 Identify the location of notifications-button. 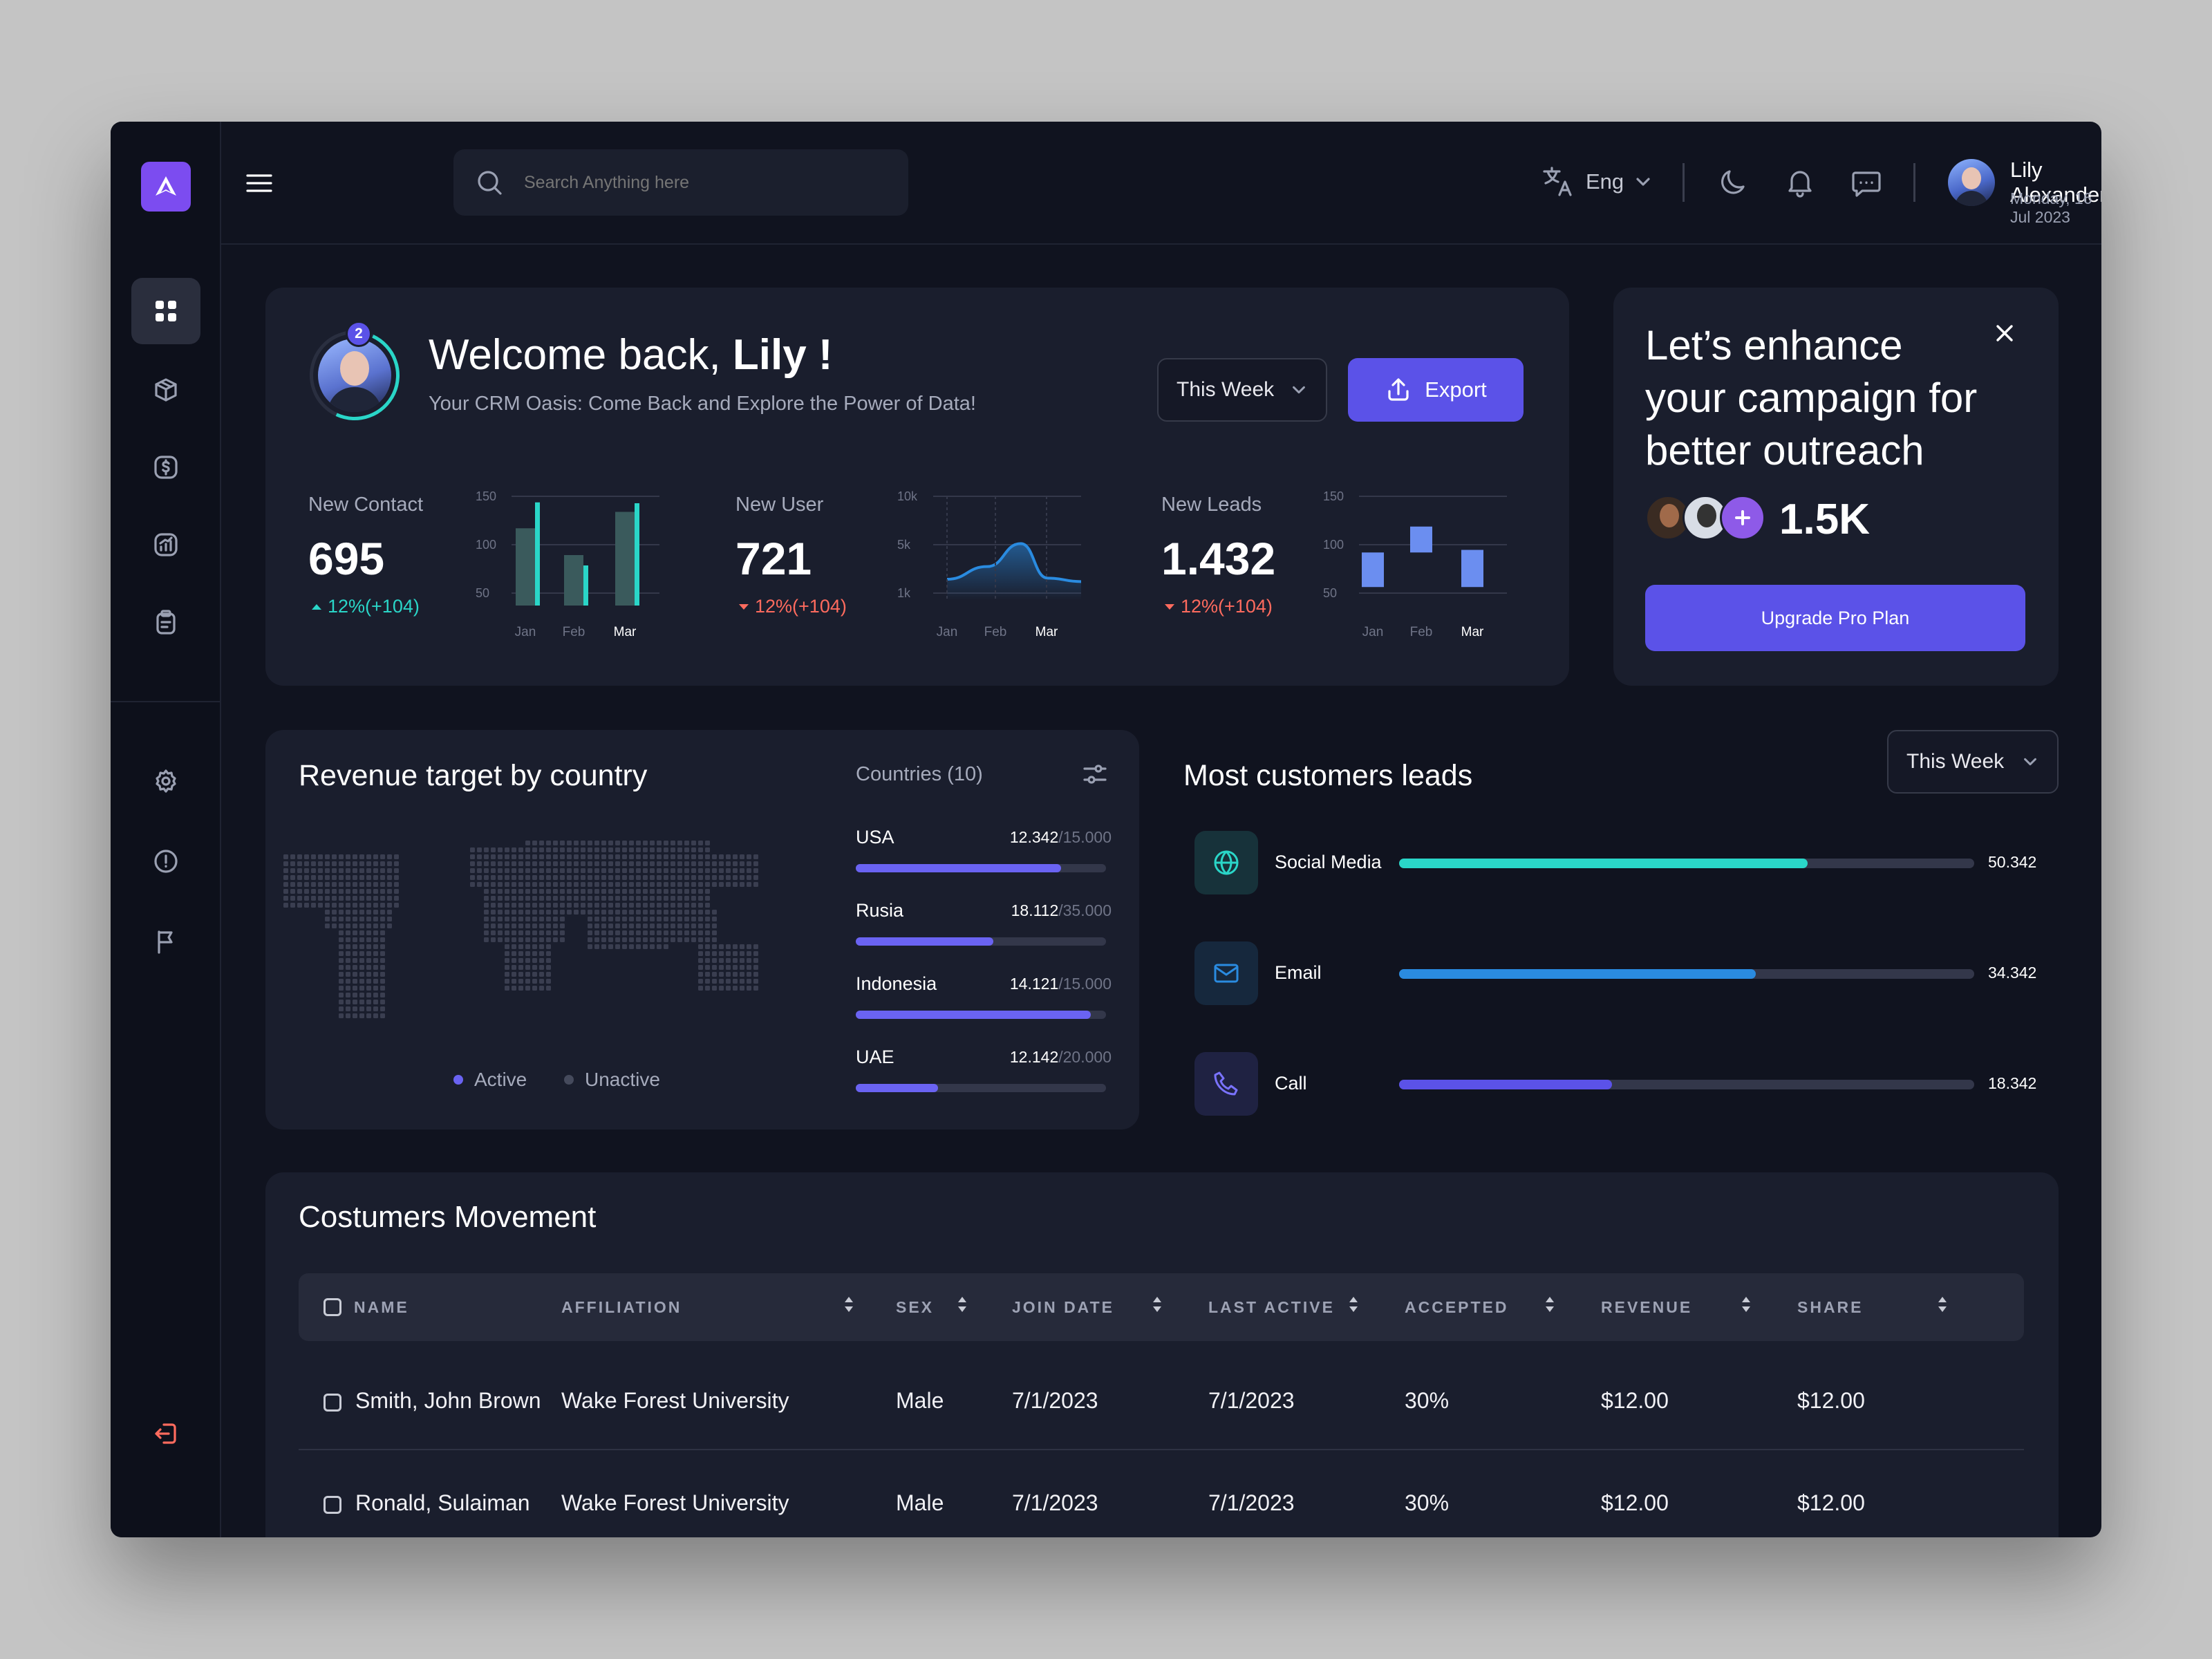
(1800, 184).